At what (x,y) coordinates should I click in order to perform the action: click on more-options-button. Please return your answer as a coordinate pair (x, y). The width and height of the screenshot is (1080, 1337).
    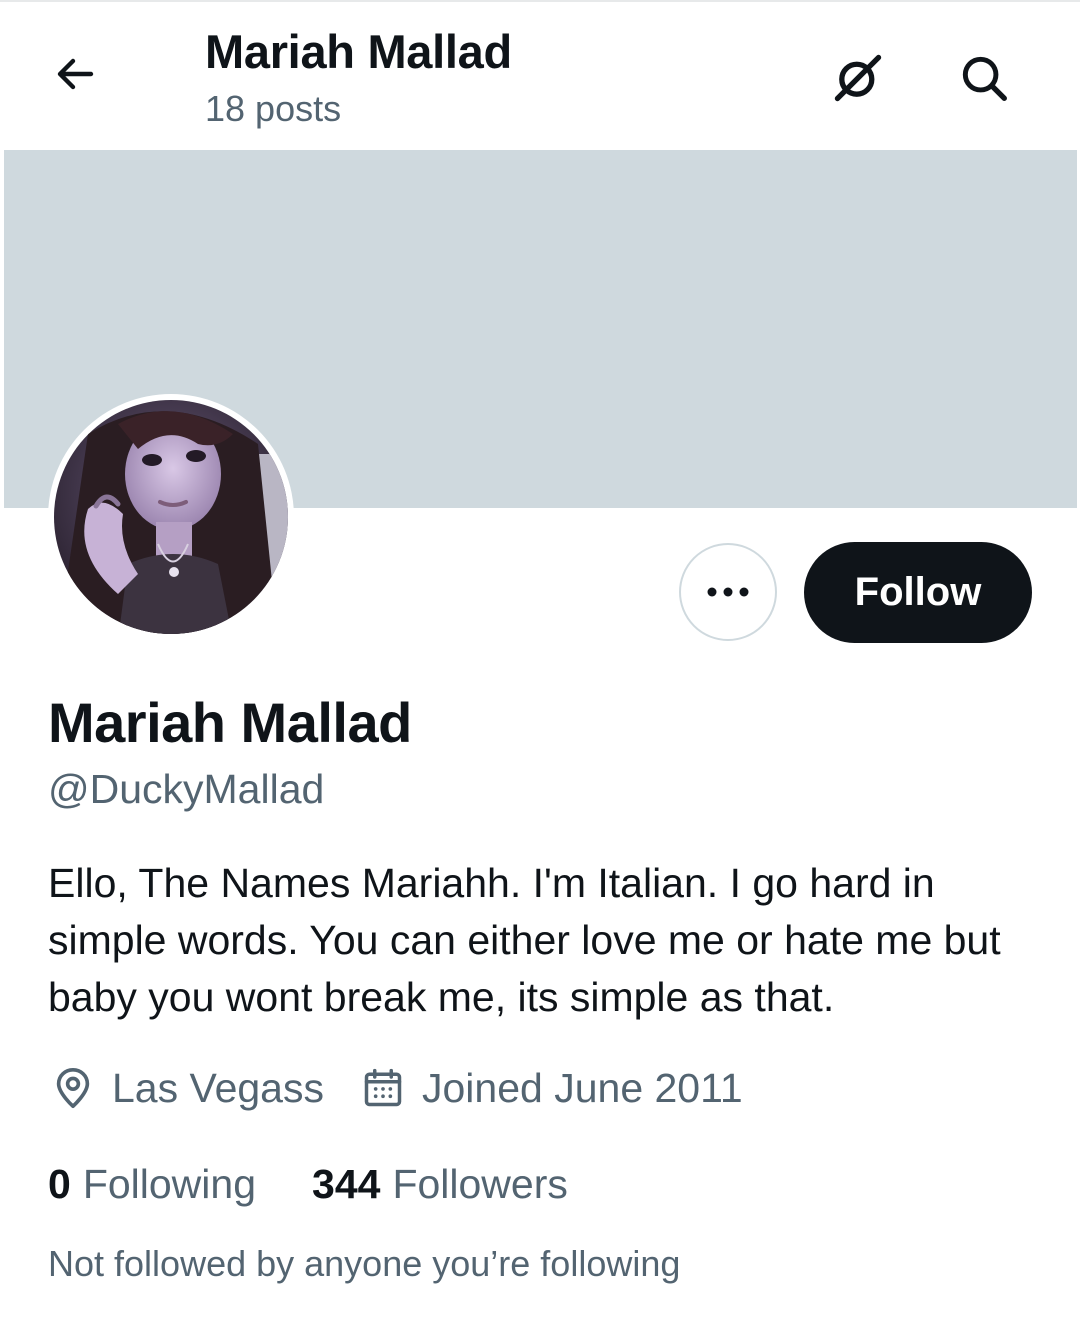
    Looking at the image, I should click on (728, 592).